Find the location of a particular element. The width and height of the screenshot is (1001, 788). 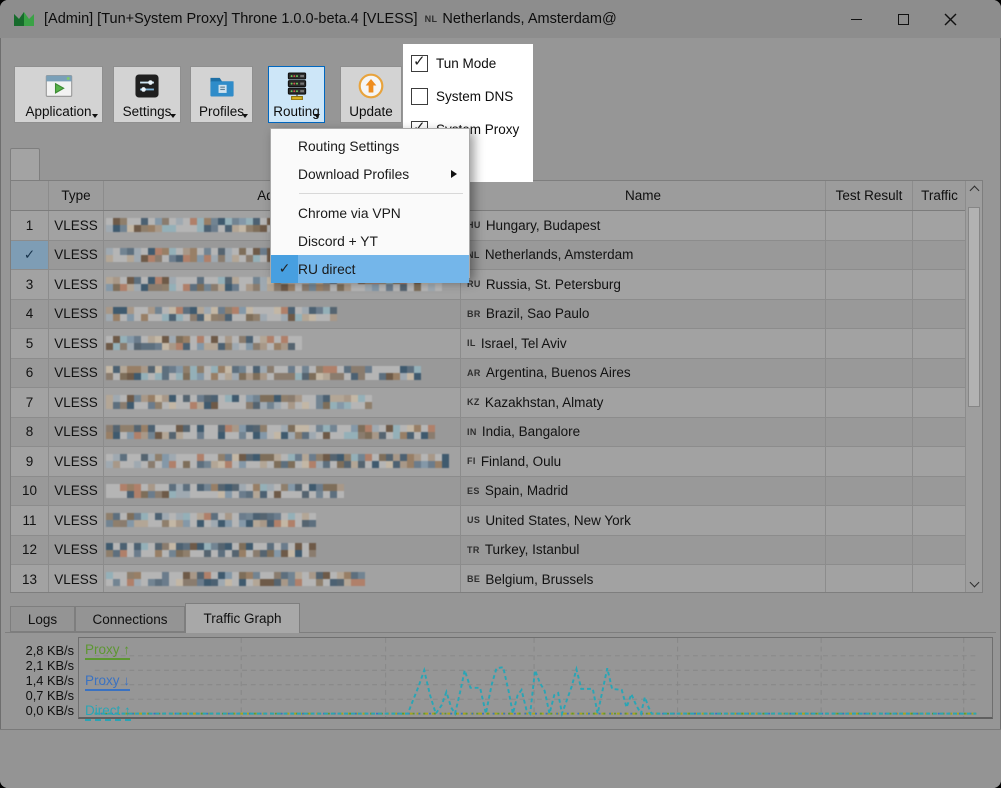

legend-proxy-: Proxy ↓ is located at coordinates (108, 682).